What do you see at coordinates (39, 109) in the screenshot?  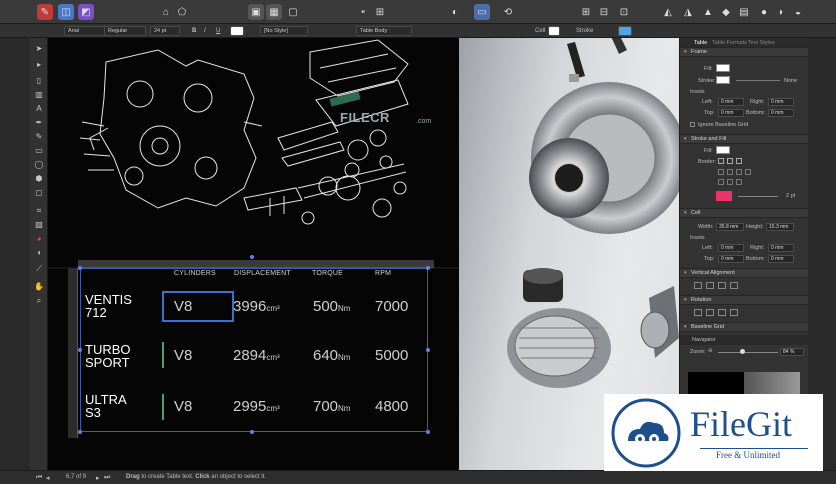 I see `artistic-text-tool-icon: A` at bounding box center [39, 109].